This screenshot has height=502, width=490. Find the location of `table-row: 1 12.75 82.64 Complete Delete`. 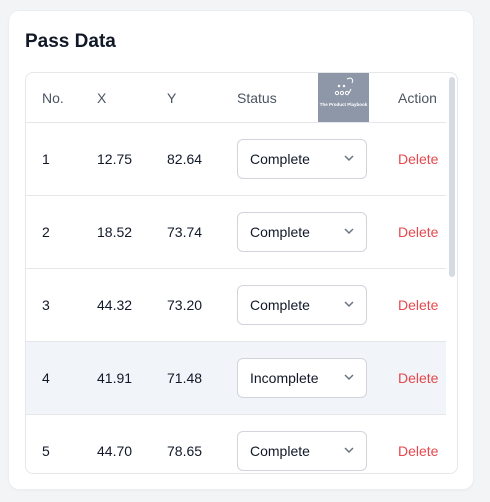

table-row: 1 12.75 82.64 Complete Delete is located at coordinates (236, 159).